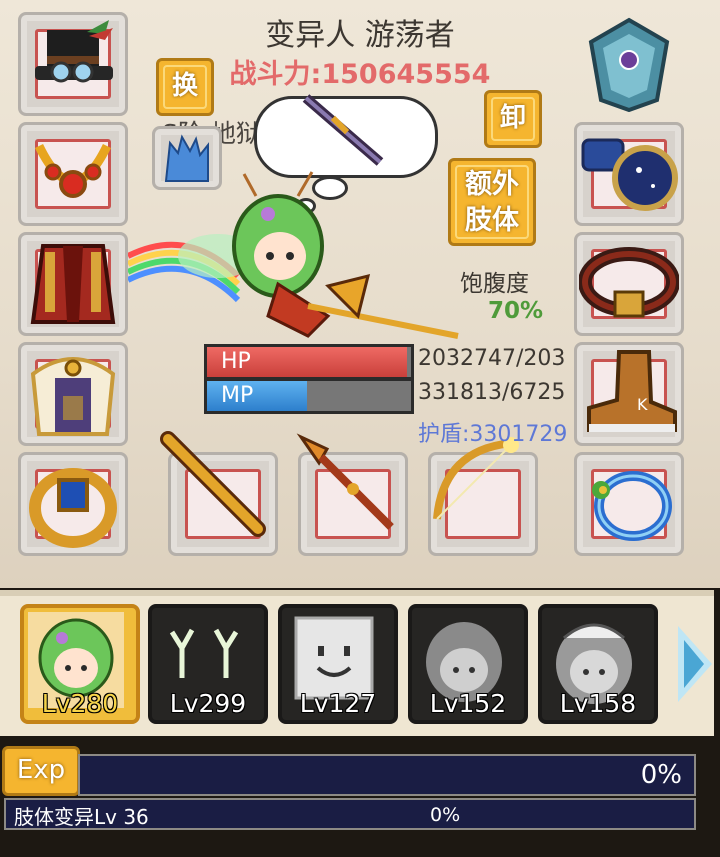 The width and height of the screenshot is (720, 857). I want to click on armor-icon, so click(73, 396).